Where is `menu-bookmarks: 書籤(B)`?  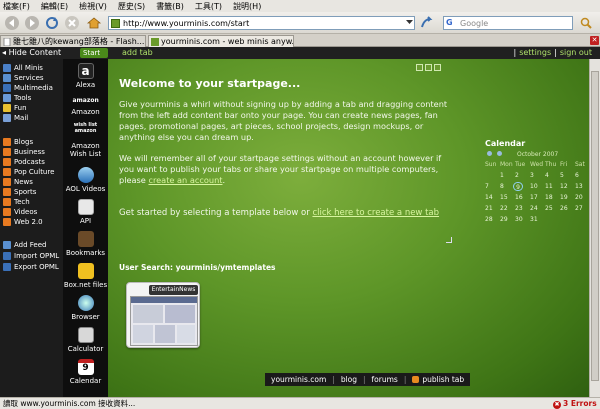 menu-bookmarks: 書籤(B) is located at coordinates (170, 6).